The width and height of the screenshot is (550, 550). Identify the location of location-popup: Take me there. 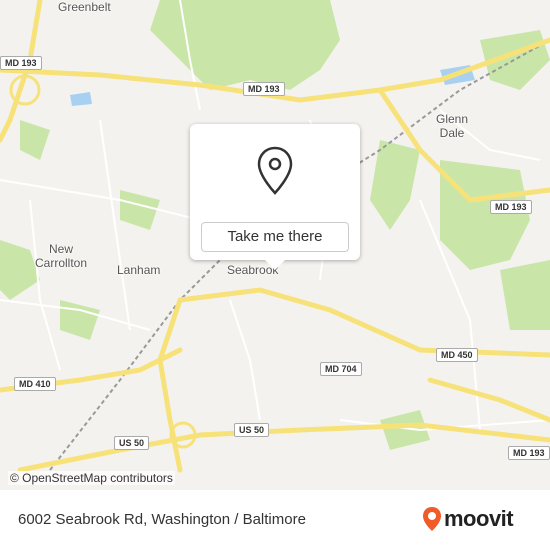
(275, 197).